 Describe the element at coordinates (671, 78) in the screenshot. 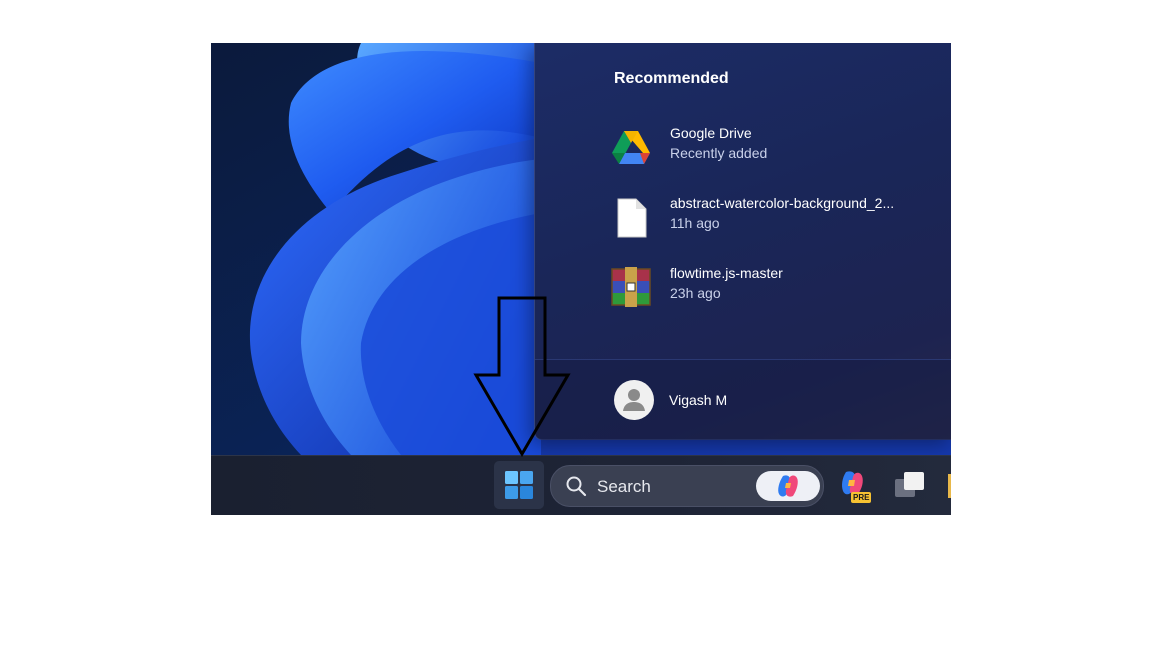

I see `recommended-heading: Recommended` at that location.